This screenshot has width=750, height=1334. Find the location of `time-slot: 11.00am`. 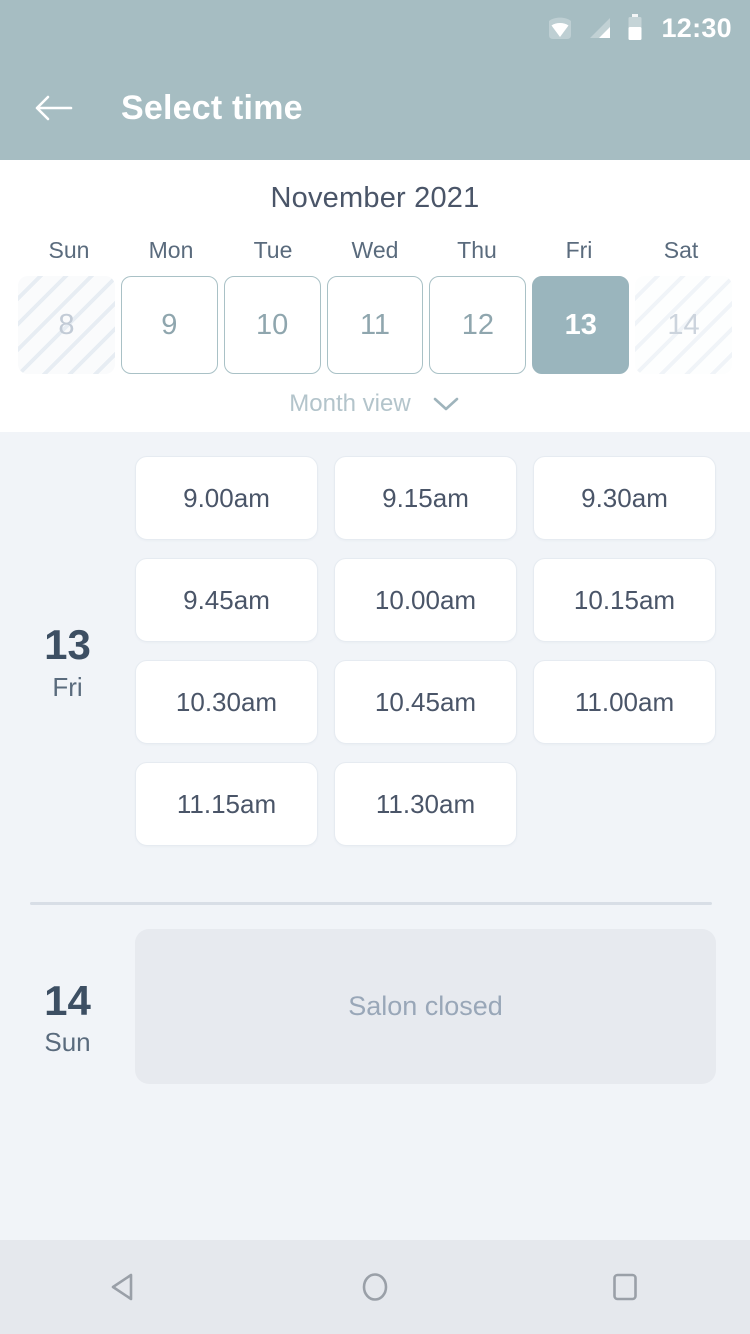

time-slot: 11.00am is located at coordinates (624, 702).